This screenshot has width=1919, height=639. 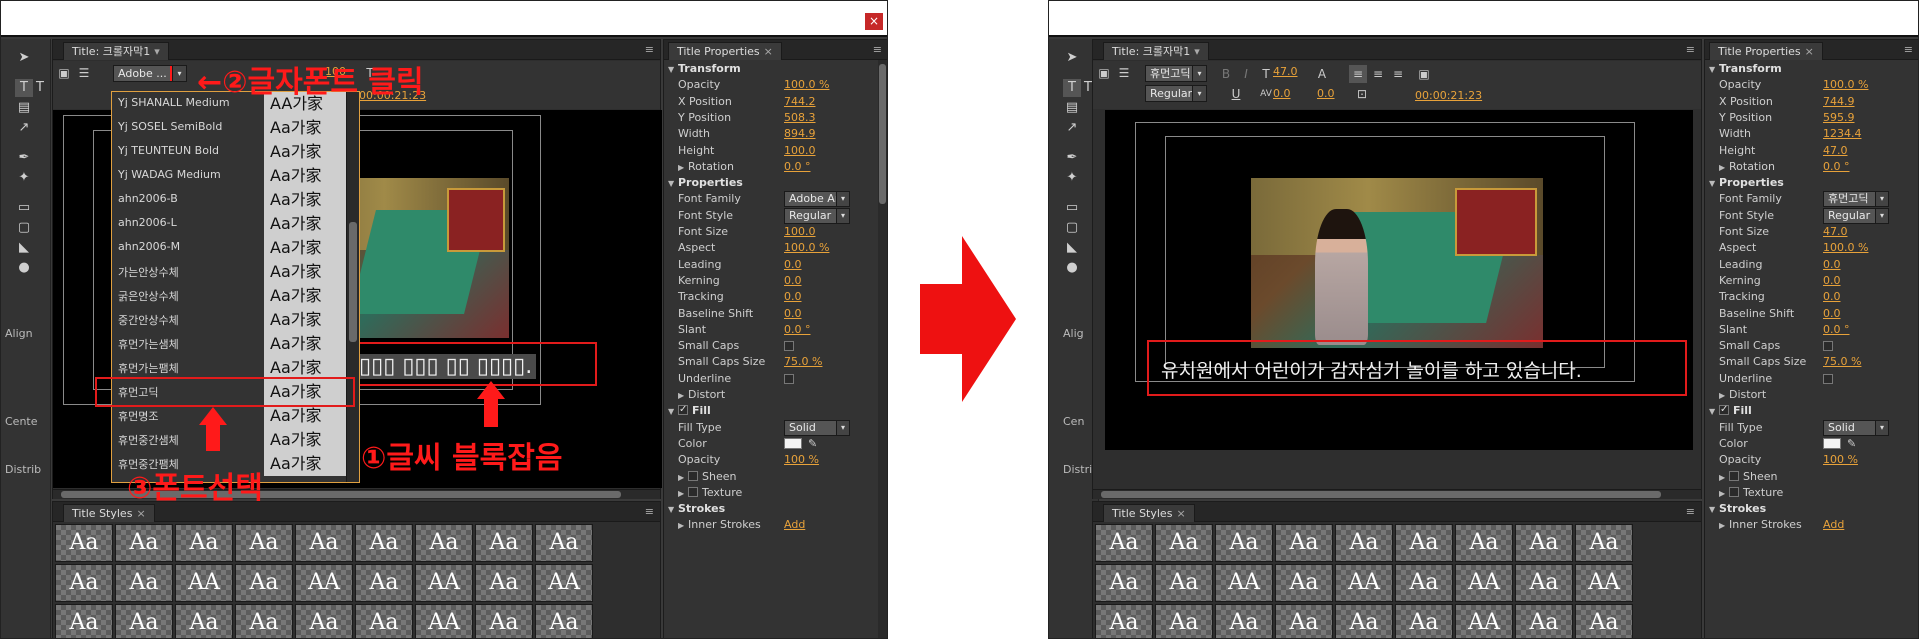 I want to click on panel-menu-icon: ≡, so click(x=877, y=49).